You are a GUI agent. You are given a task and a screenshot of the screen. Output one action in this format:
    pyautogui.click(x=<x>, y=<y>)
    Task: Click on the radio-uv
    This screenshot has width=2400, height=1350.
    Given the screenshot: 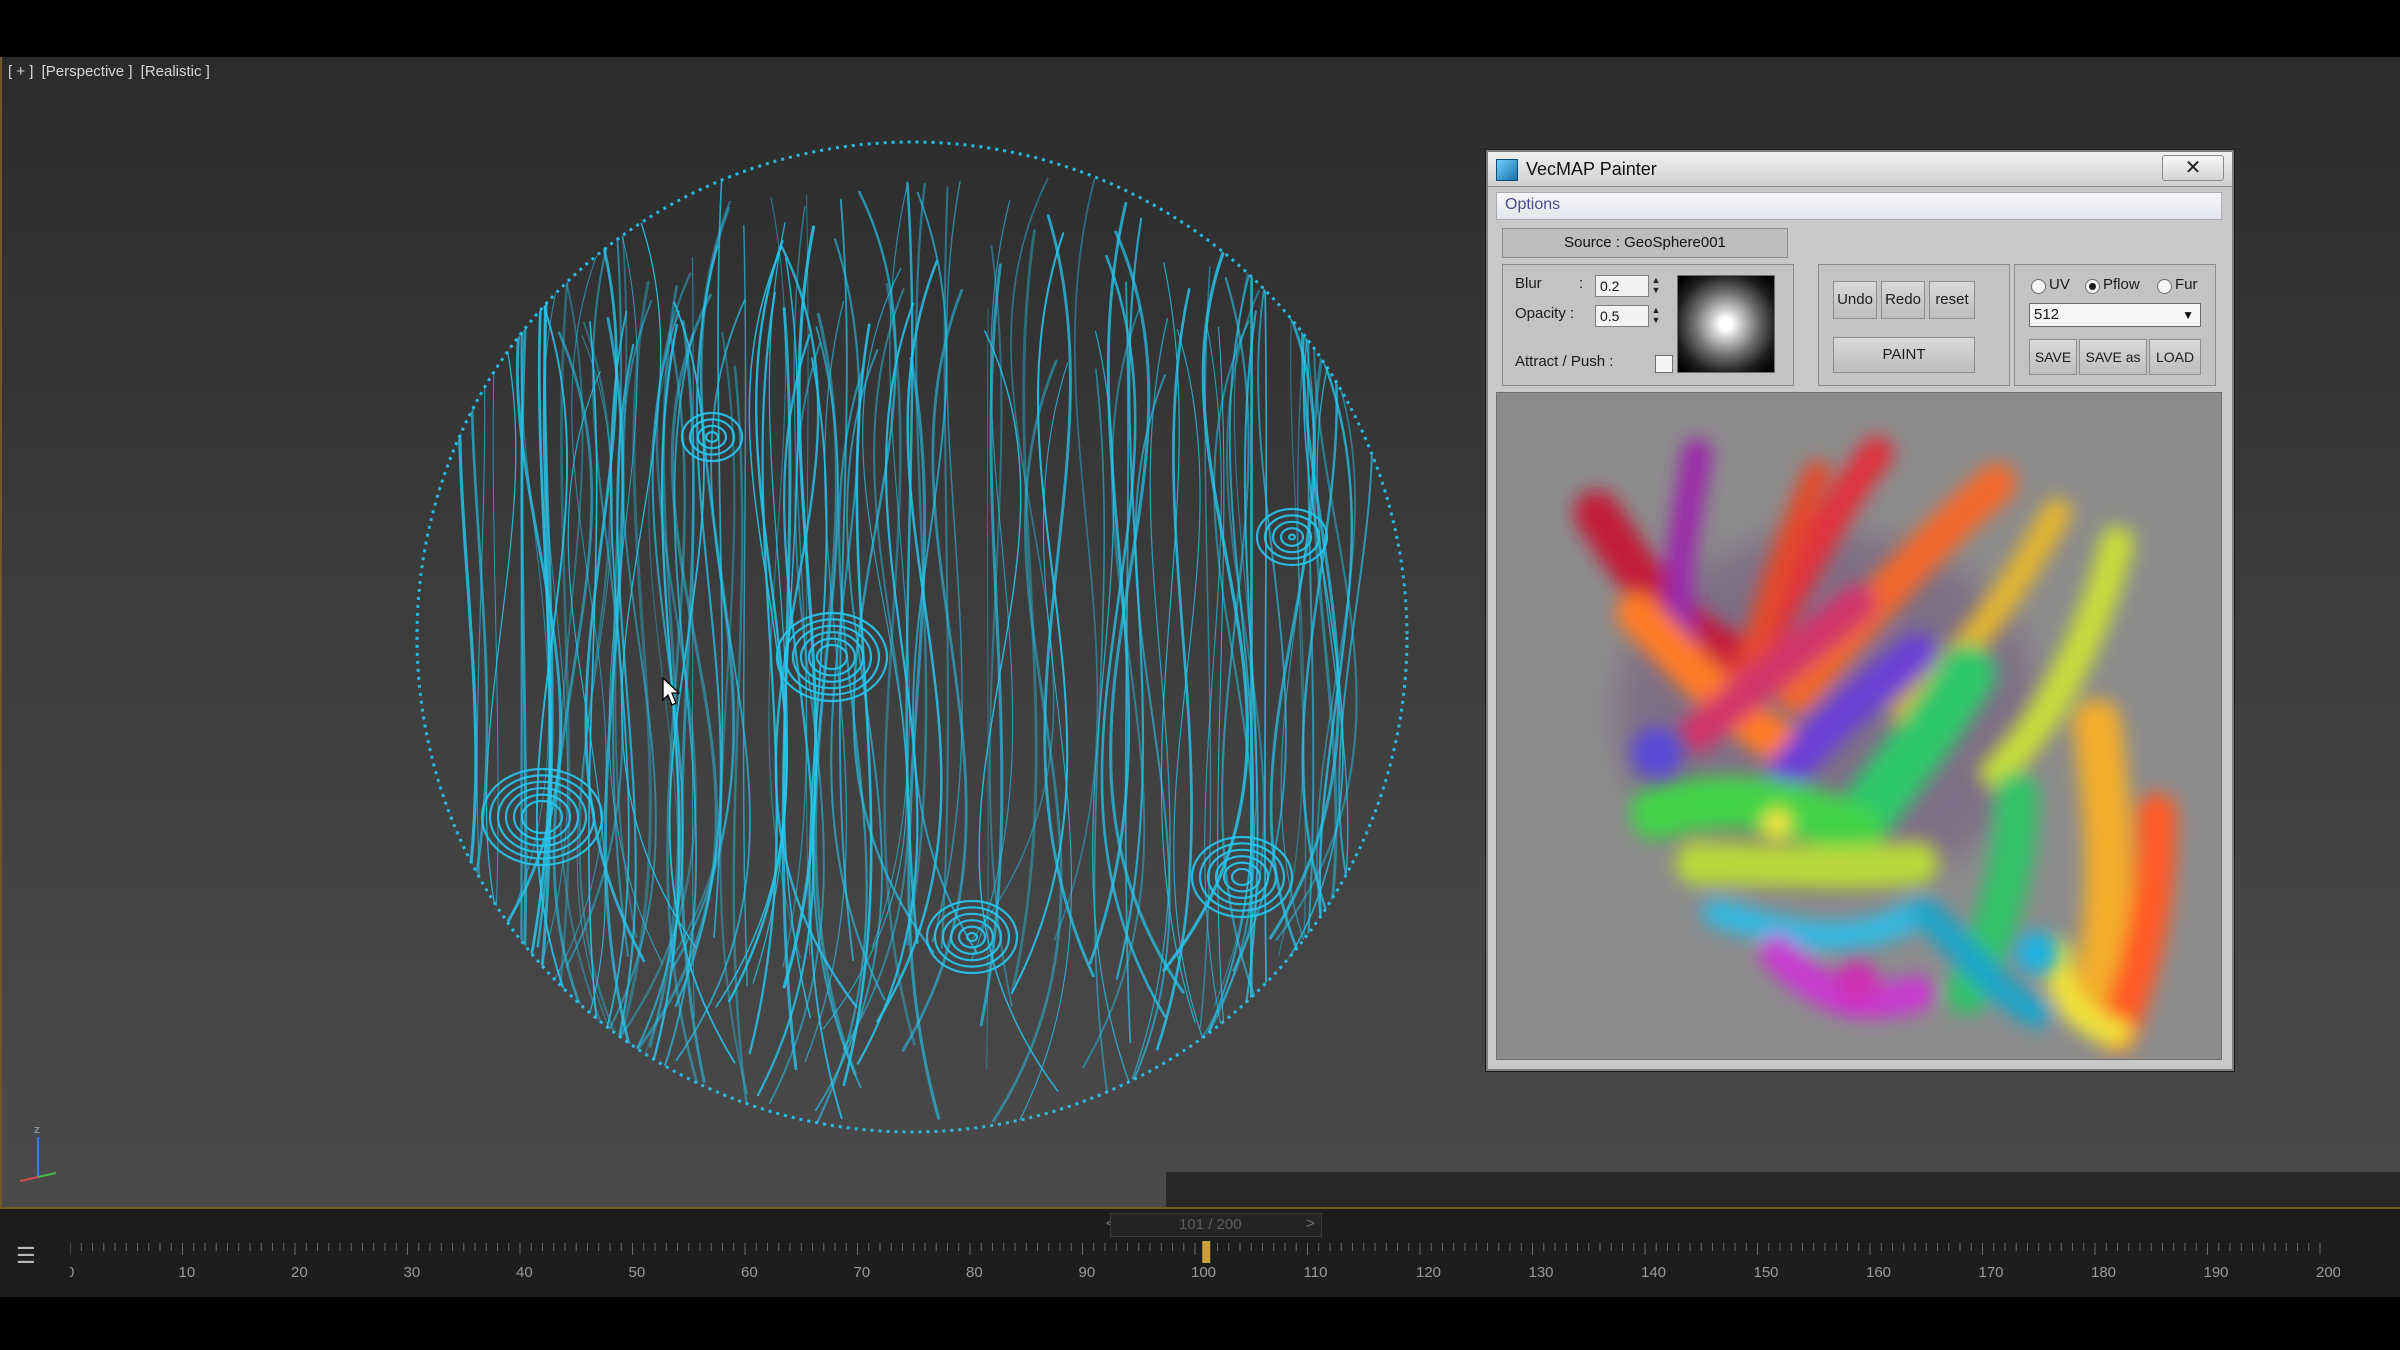 What is the action you would take?
    pyautogui.click(x=2038, y=286)
    